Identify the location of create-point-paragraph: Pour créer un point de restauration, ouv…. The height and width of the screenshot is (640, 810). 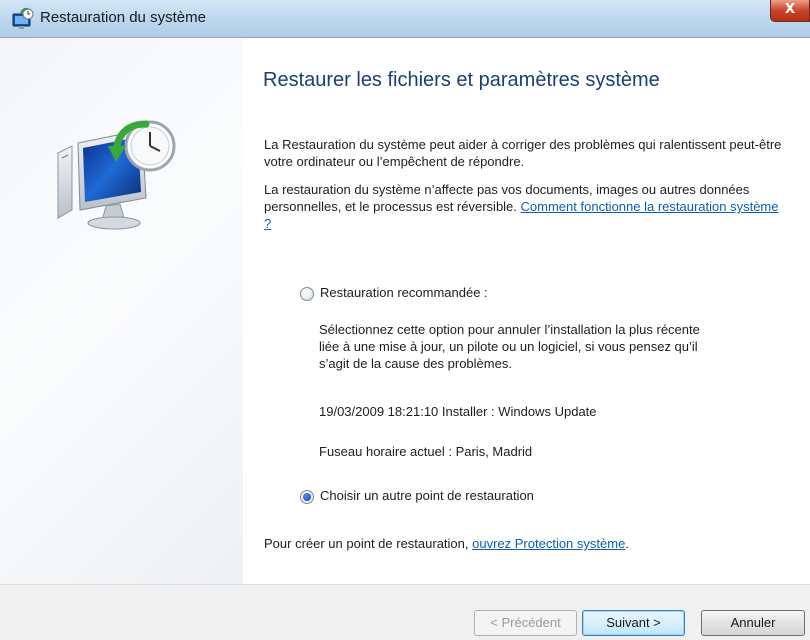
(524, 543).